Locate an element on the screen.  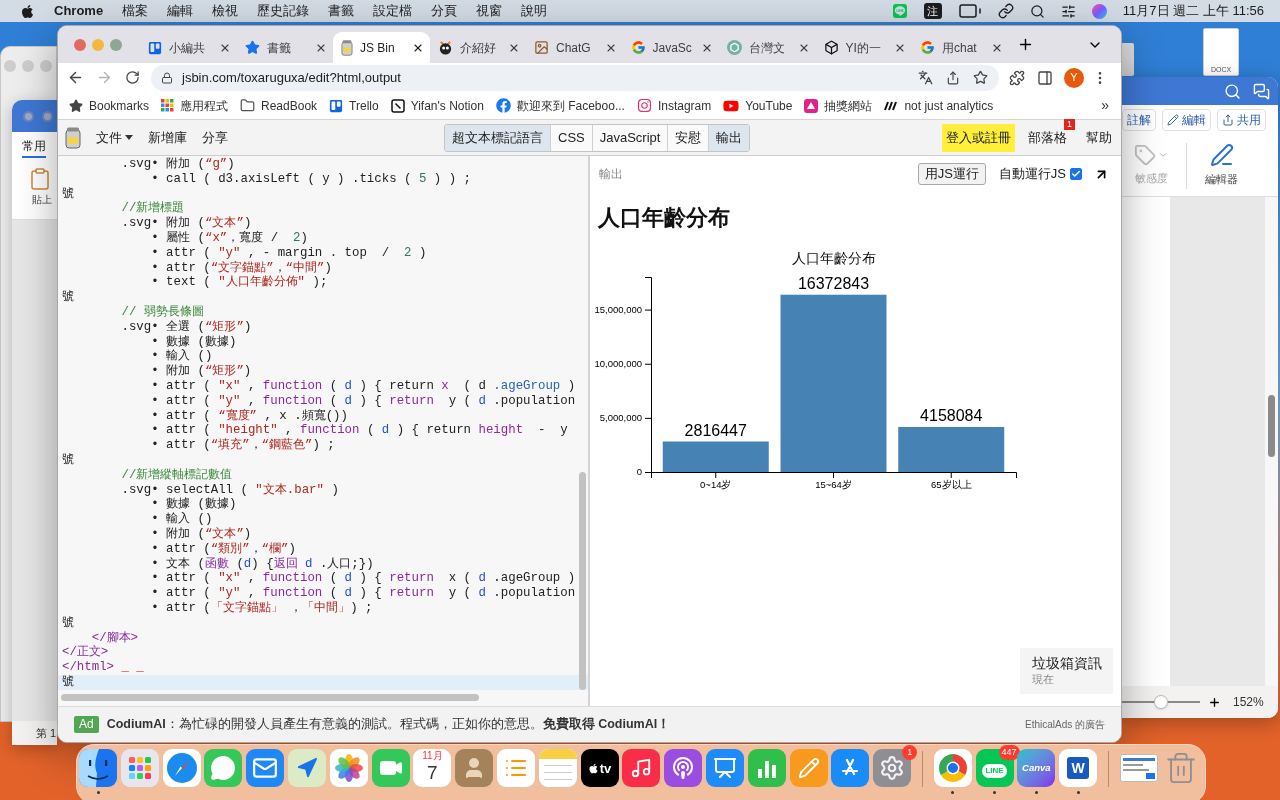
browser-tab: 書籤 is located at coordinates (284, 47).